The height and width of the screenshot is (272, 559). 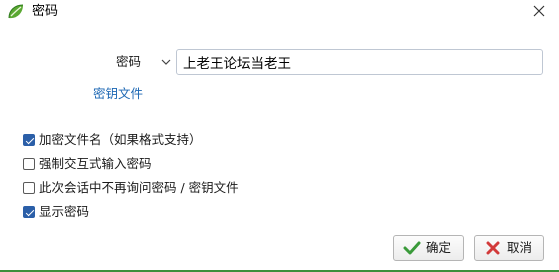 I want to click on chevron-down-icon, so click(x=166, y=62).